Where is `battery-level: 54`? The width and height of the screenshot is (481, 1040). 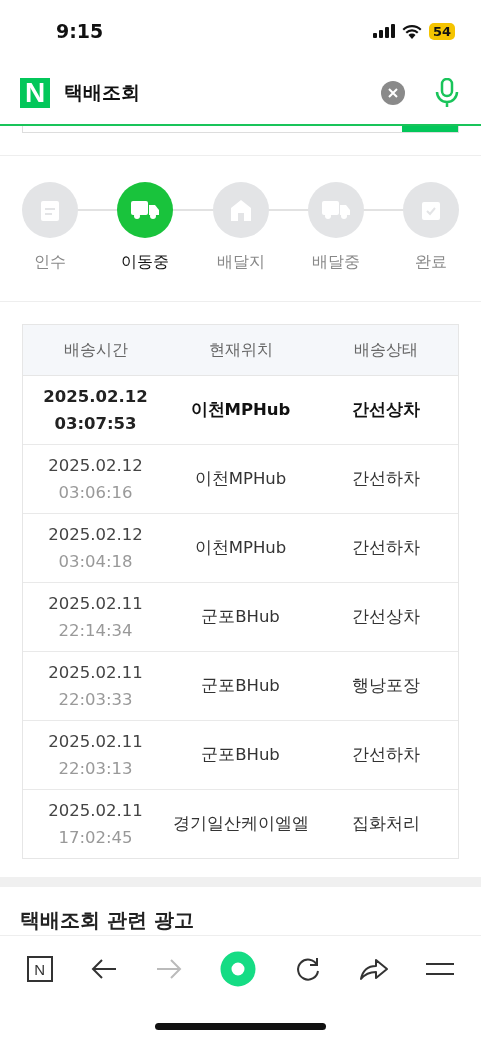
battery-level: 54 is located at coordinates (441, 31).